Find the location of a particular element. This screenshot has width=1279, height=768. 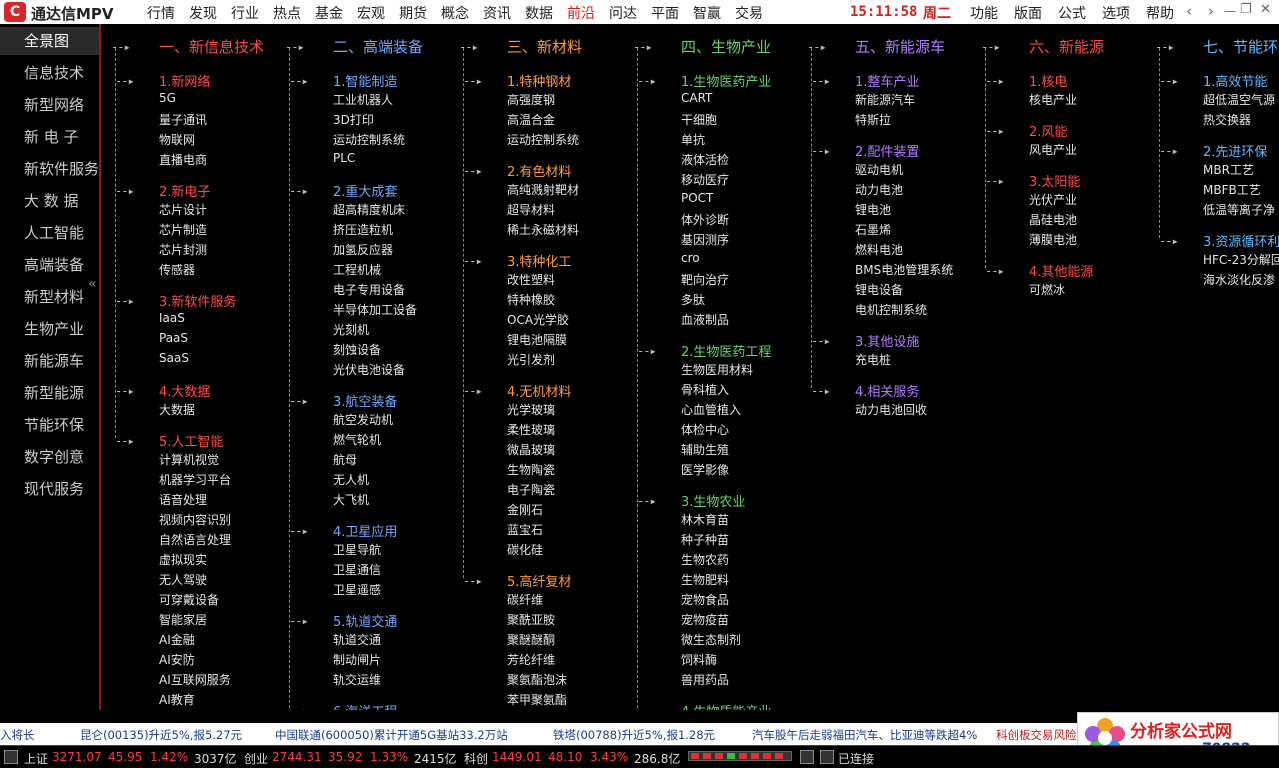

leaf-item: PLC is located at coordinates (344, 158).